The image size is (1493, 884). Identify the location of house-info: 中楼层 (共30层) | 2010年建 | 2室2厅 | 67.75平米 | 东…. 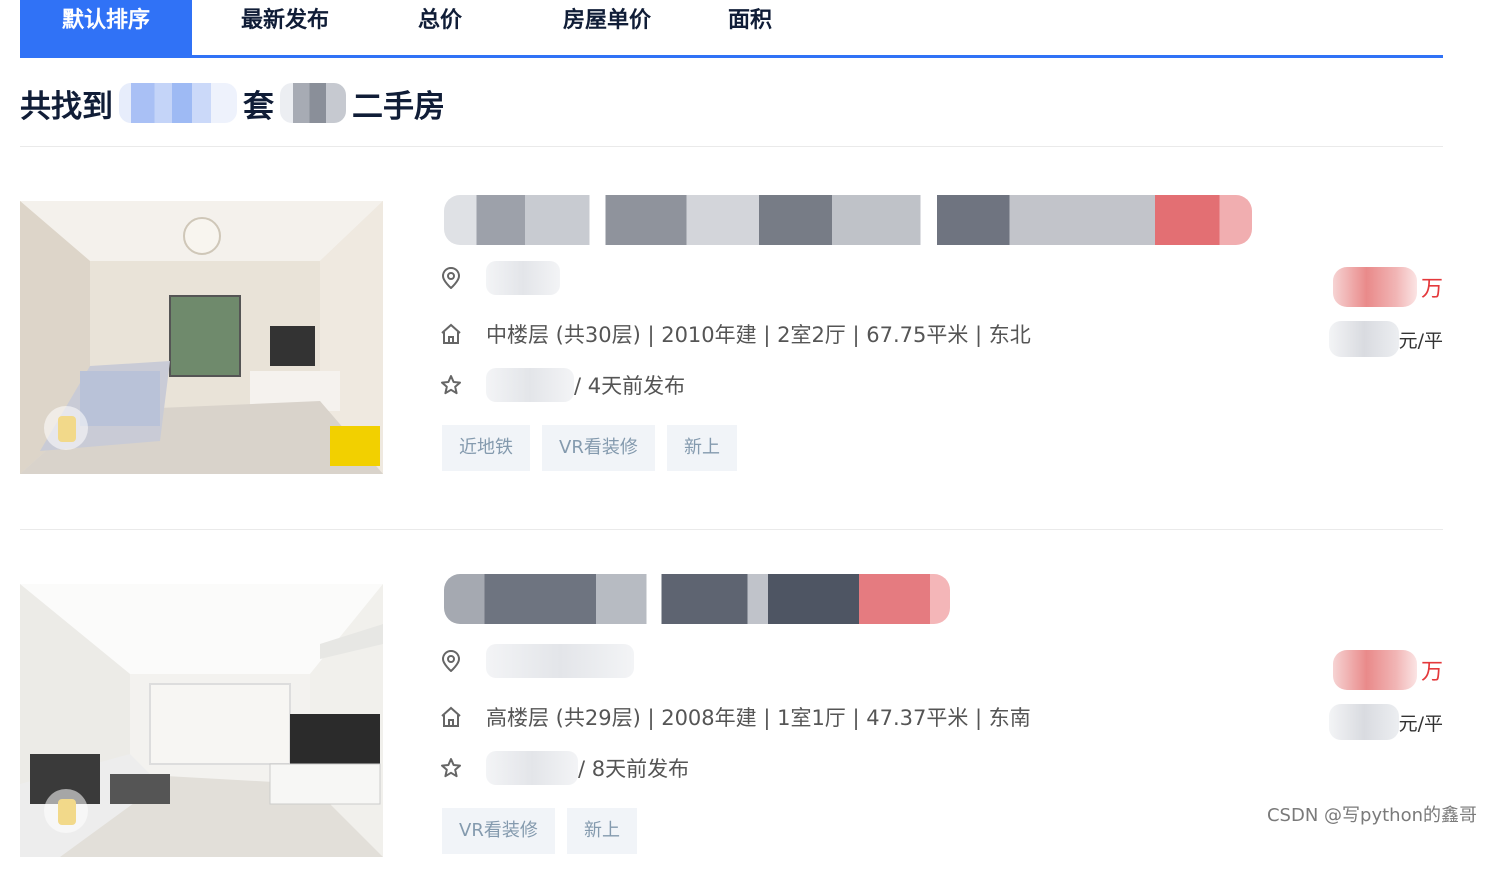
(758, 335).